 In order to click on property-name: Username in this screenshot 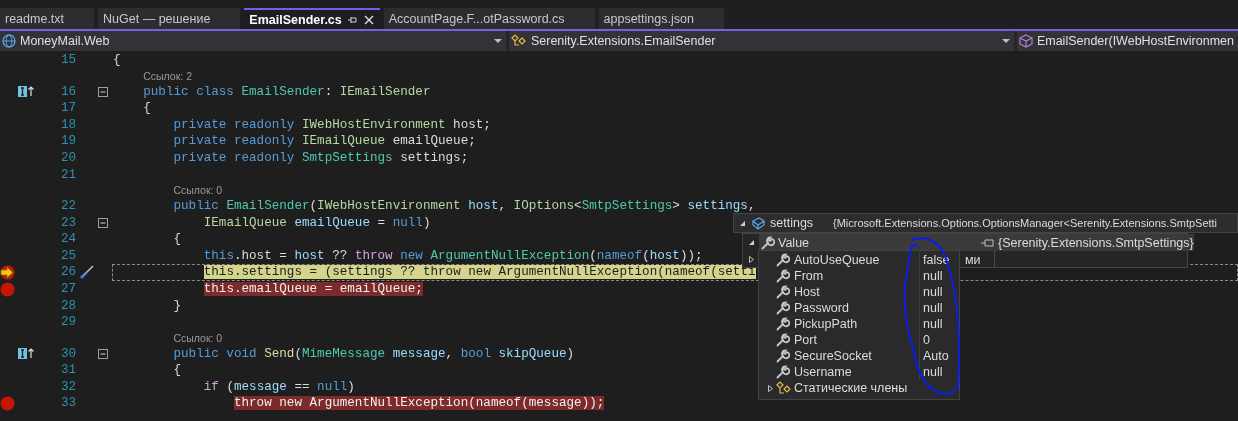, I will do `click(823, 372)`.